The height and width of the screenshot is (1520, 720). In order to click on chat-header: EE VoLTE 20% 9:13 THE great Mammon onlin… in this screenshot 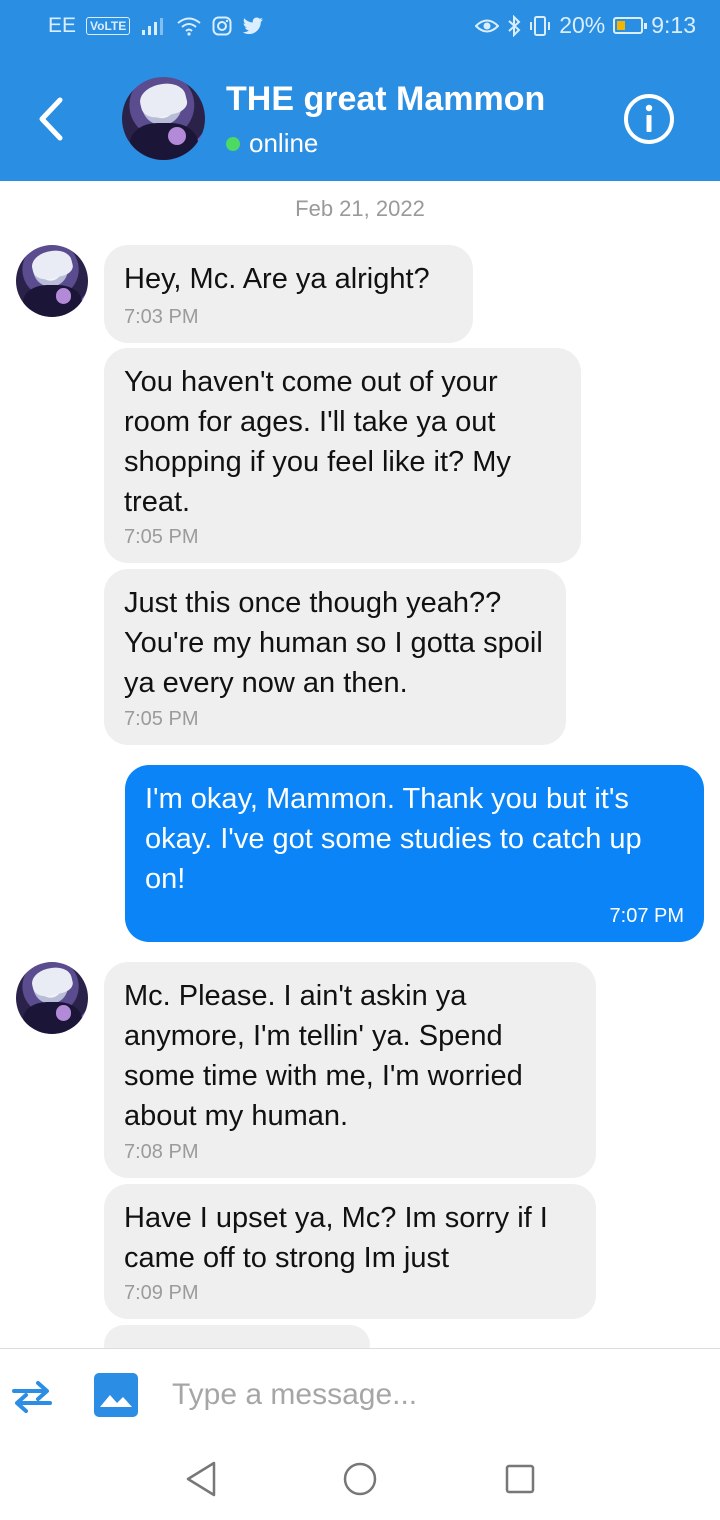, I will do `click(360, 90)`.